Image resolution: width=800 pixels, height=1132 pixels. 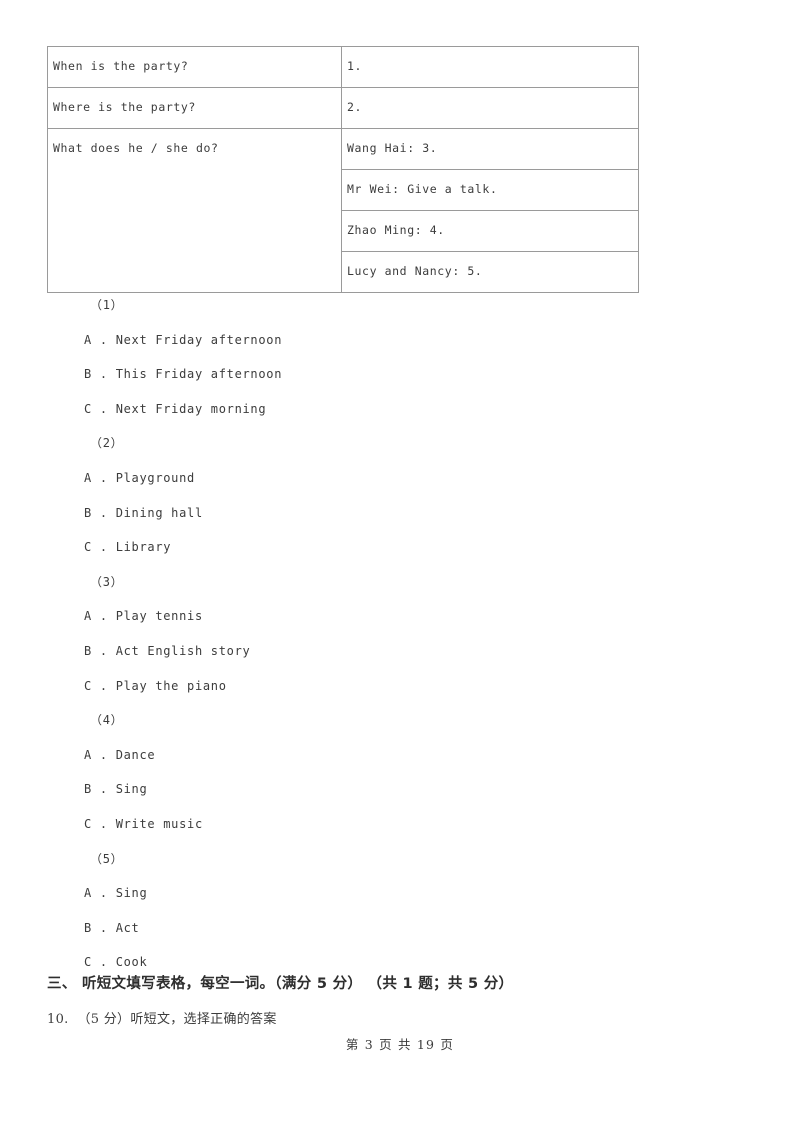 I want to click on option-3-c: C . Play the piano, so click(x=400, y=686).